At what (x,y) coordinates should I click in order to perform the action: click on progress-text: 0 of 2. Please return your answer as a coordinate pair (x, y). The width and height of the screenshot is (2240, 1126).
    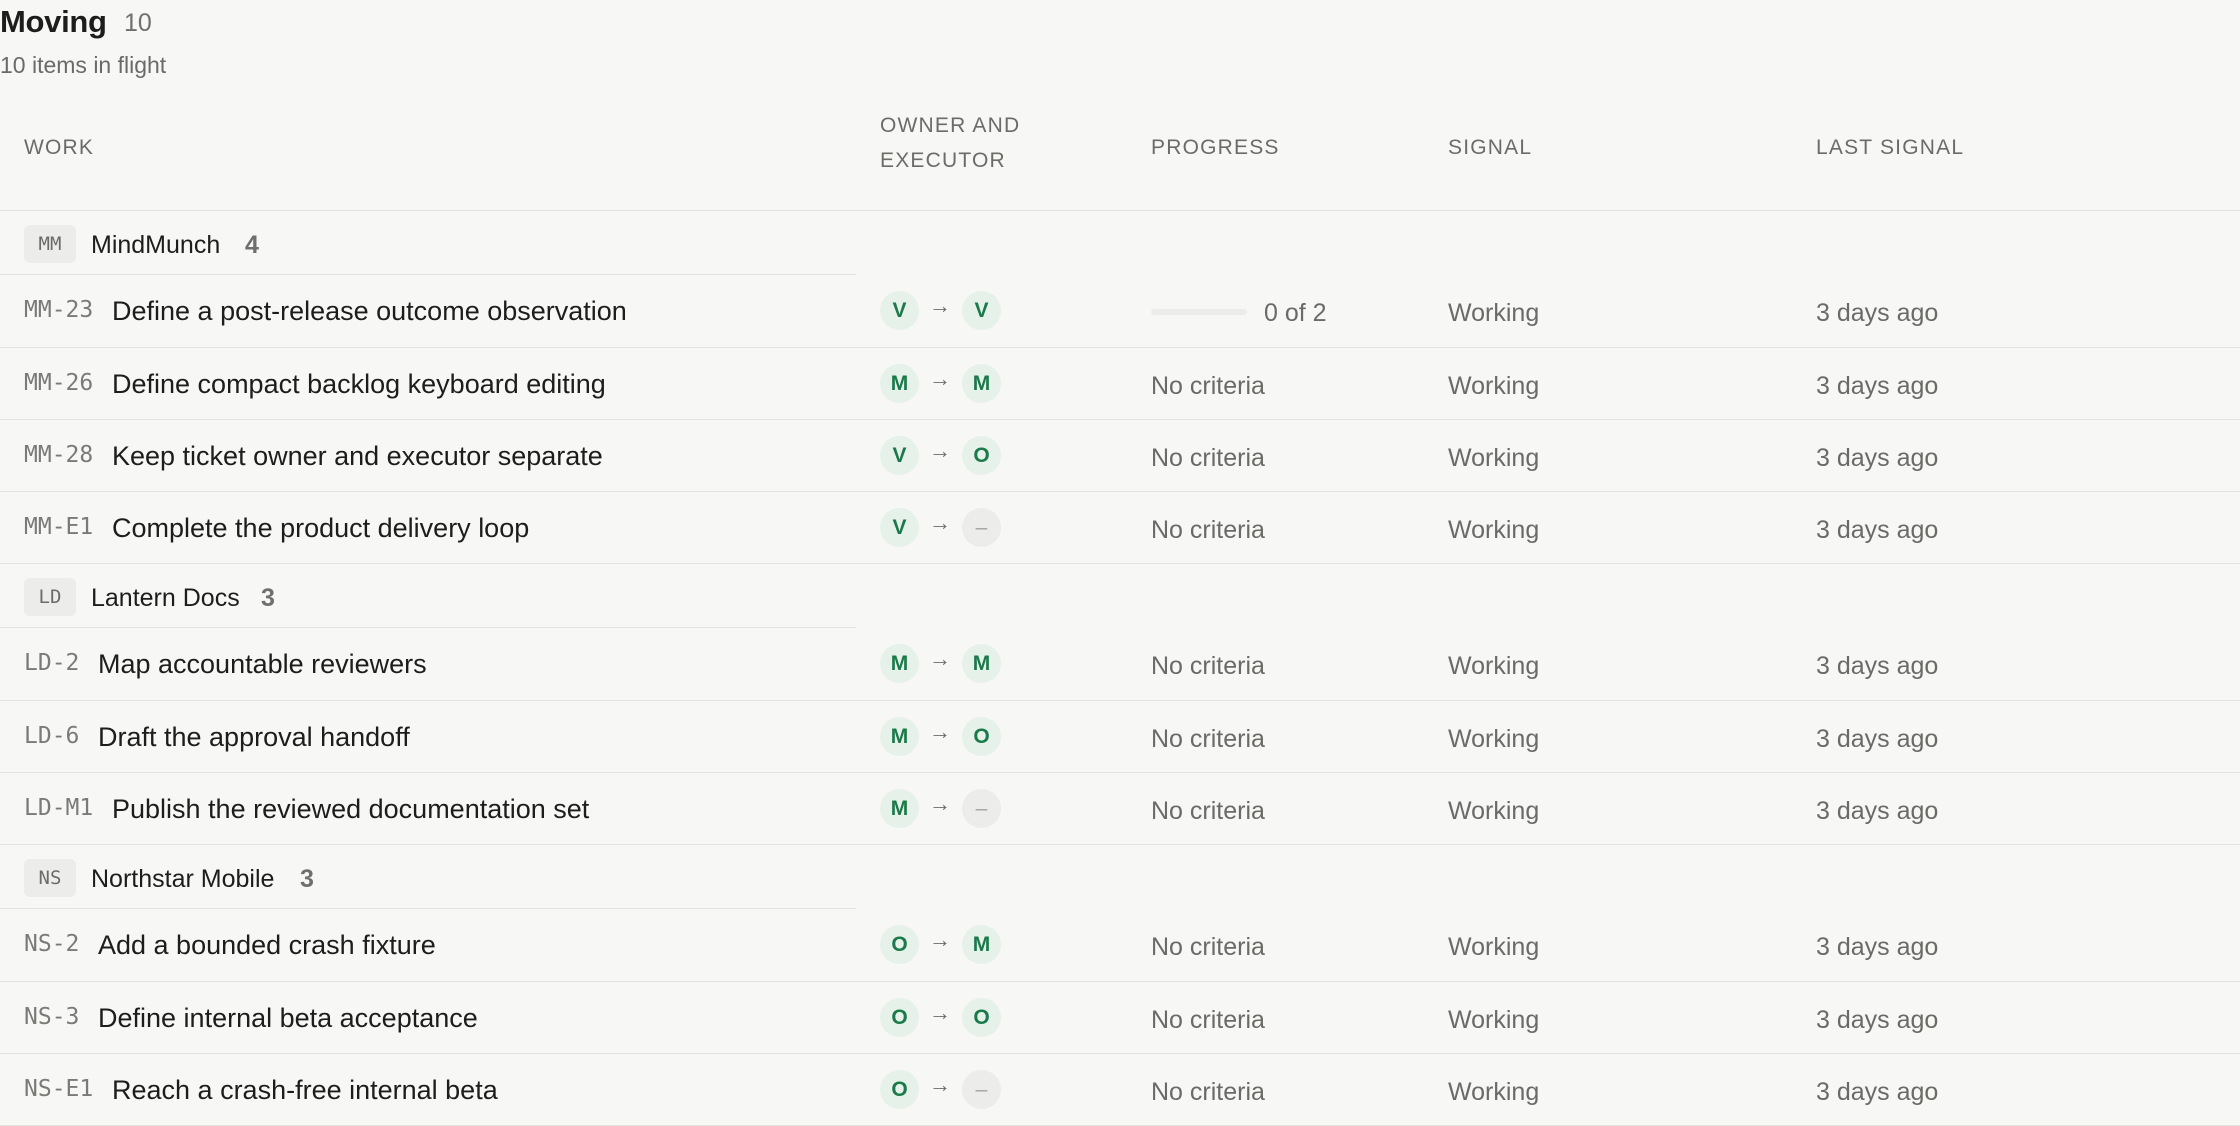
    Looking at the image, I should click on (1295, 313).